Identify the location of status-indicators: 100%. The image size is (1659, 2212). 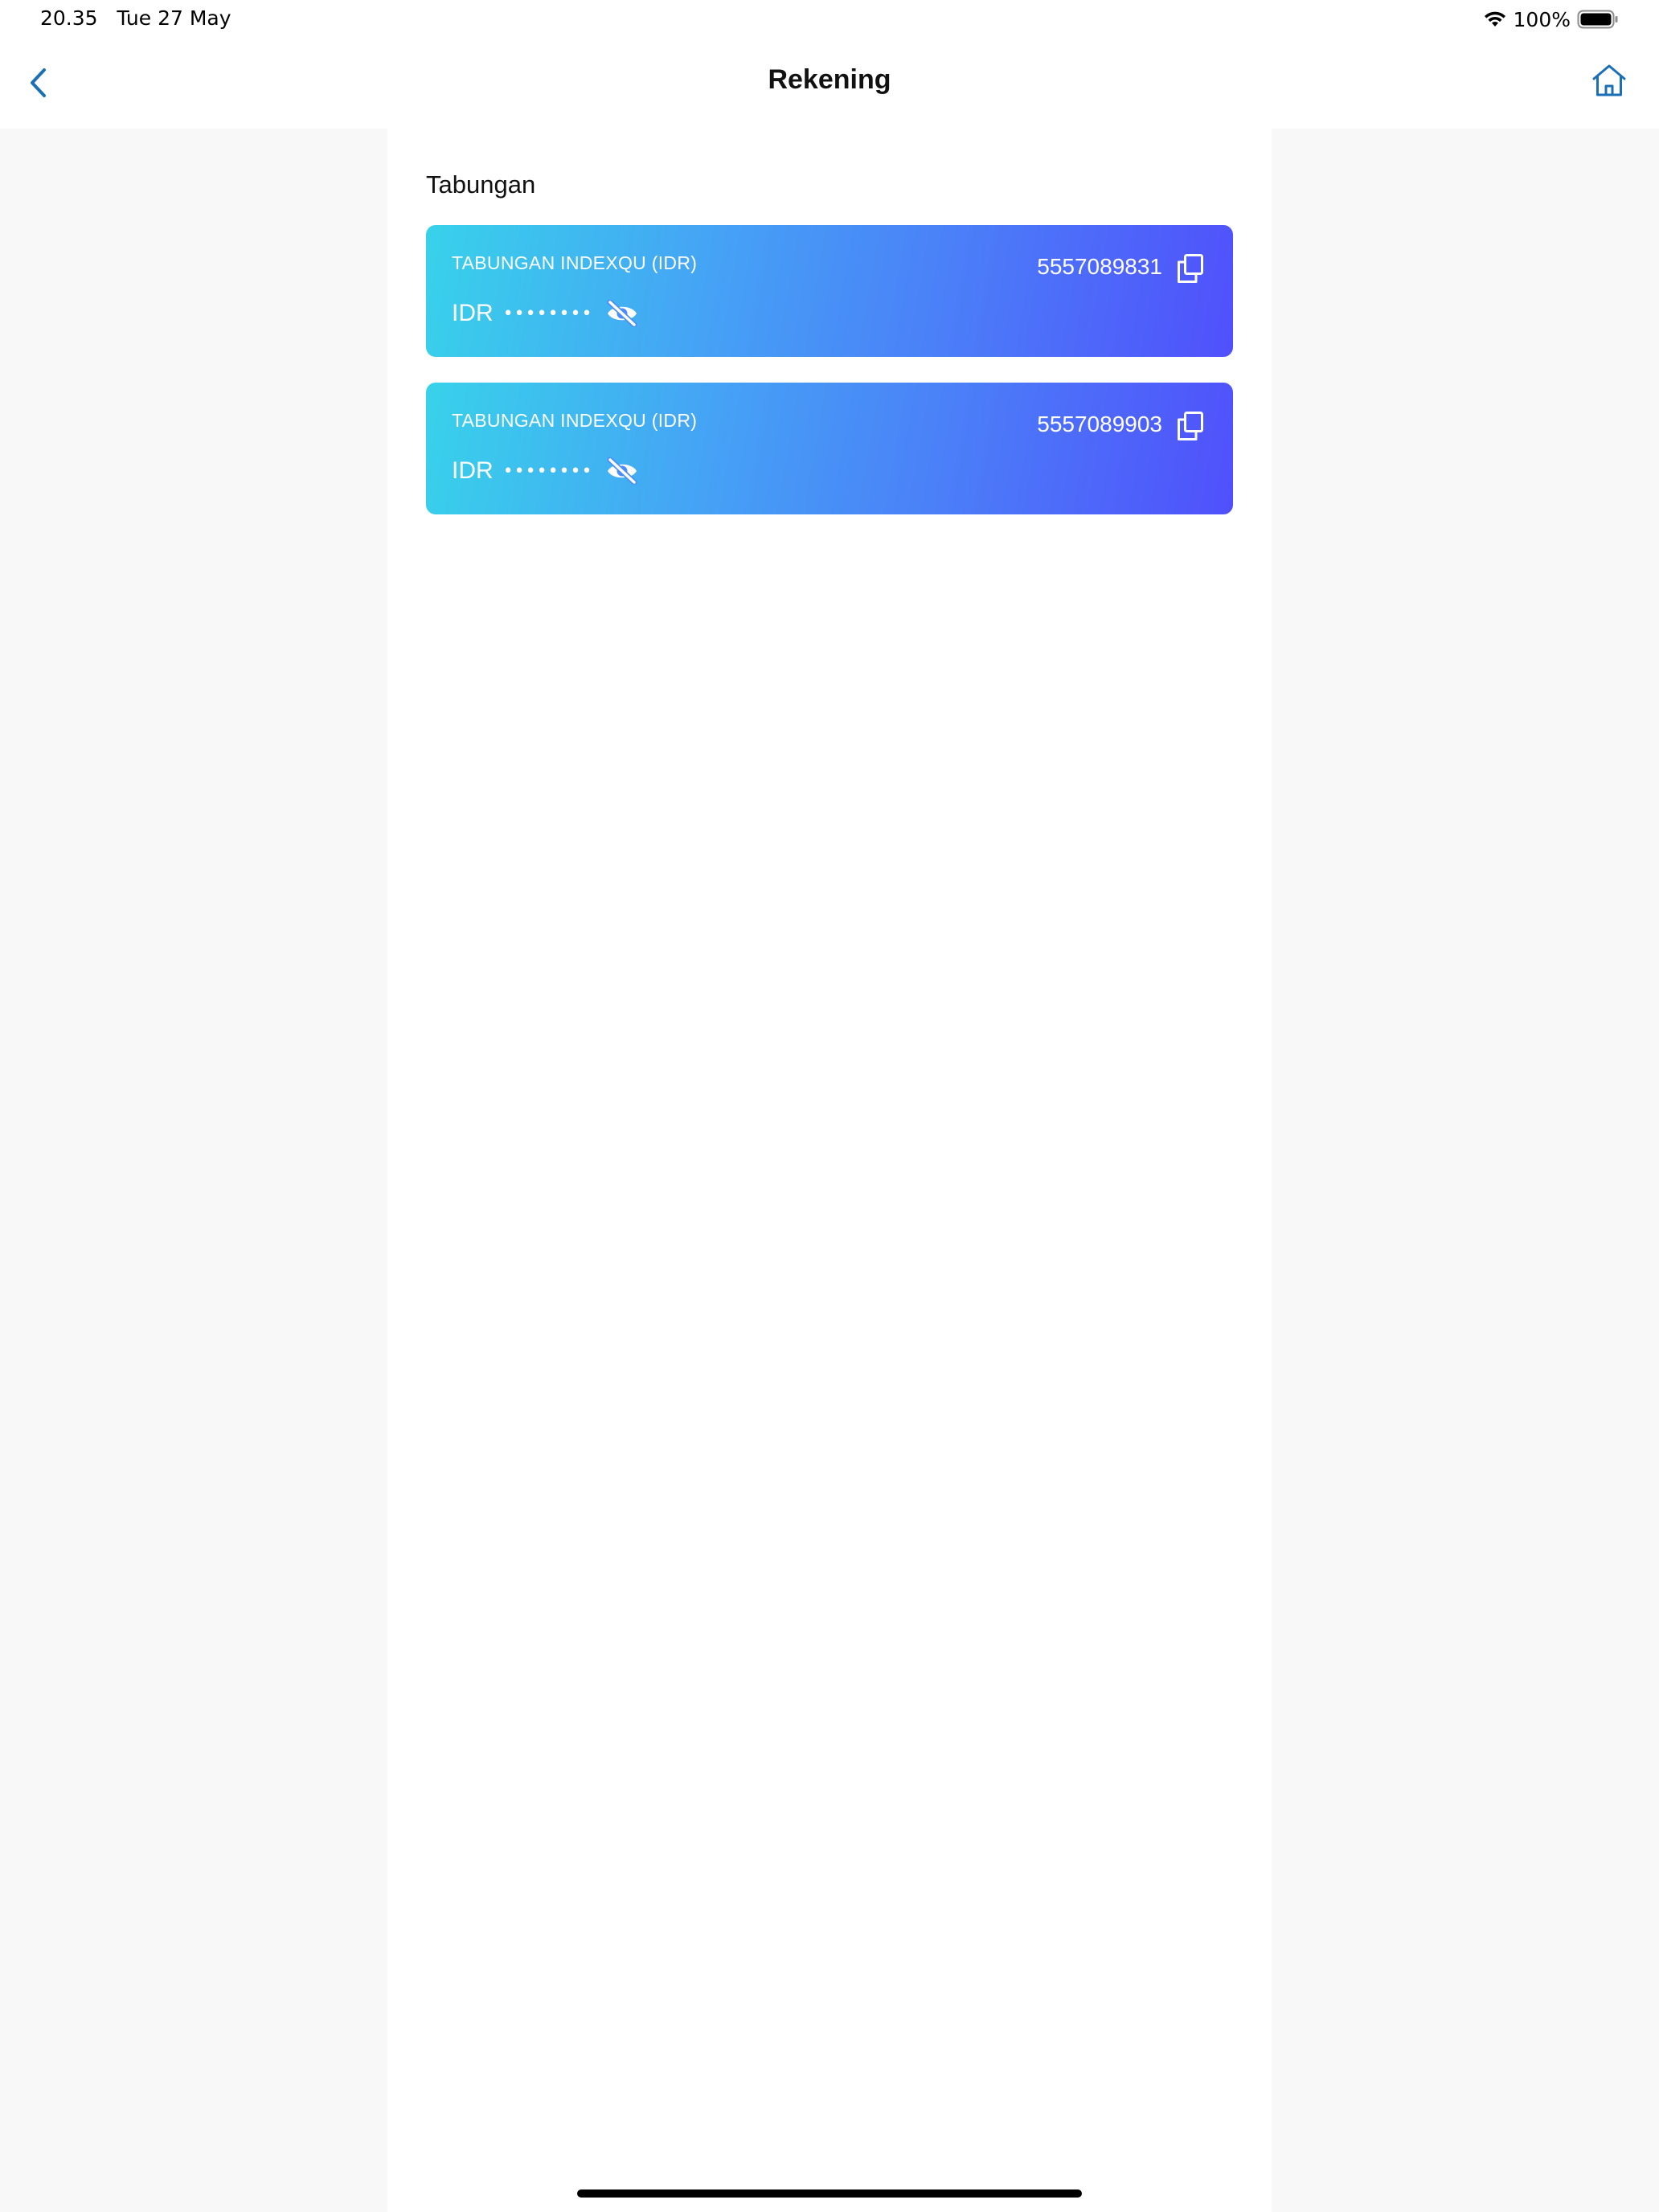
(1551, 19).